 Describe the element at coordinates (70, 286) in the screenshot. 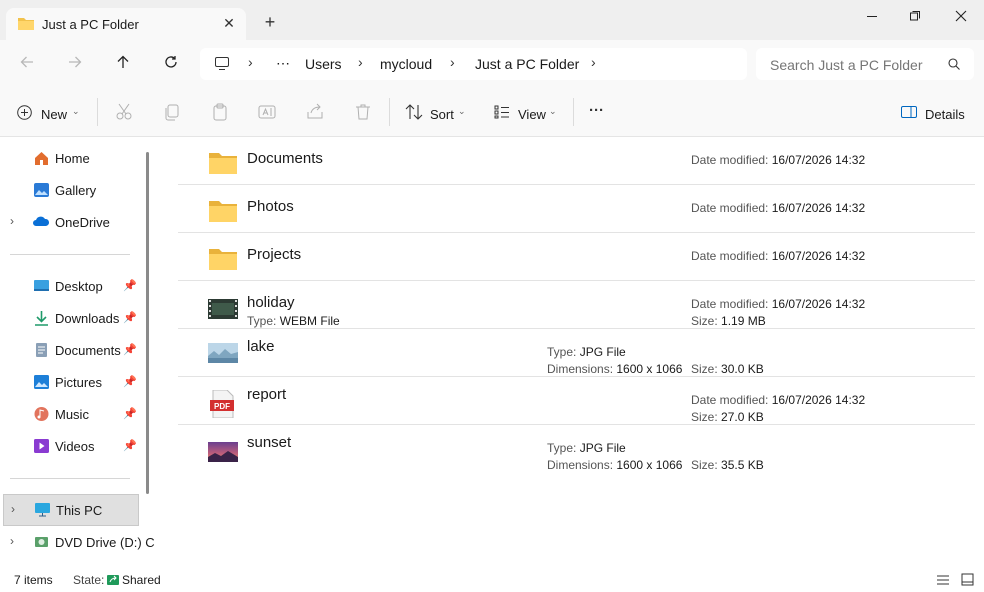

I see `sidebar-item-desktop: Desktop 📌` at that location.